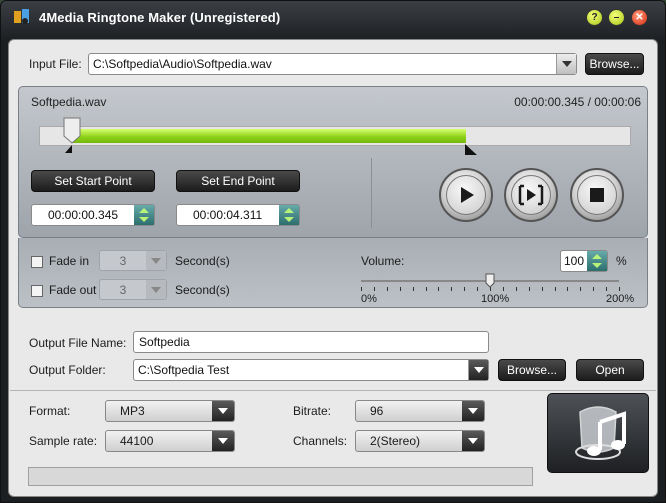 The height and width of the screenshot is (503, 666). I want to click on minimize-icon: –, so click(616, 17).